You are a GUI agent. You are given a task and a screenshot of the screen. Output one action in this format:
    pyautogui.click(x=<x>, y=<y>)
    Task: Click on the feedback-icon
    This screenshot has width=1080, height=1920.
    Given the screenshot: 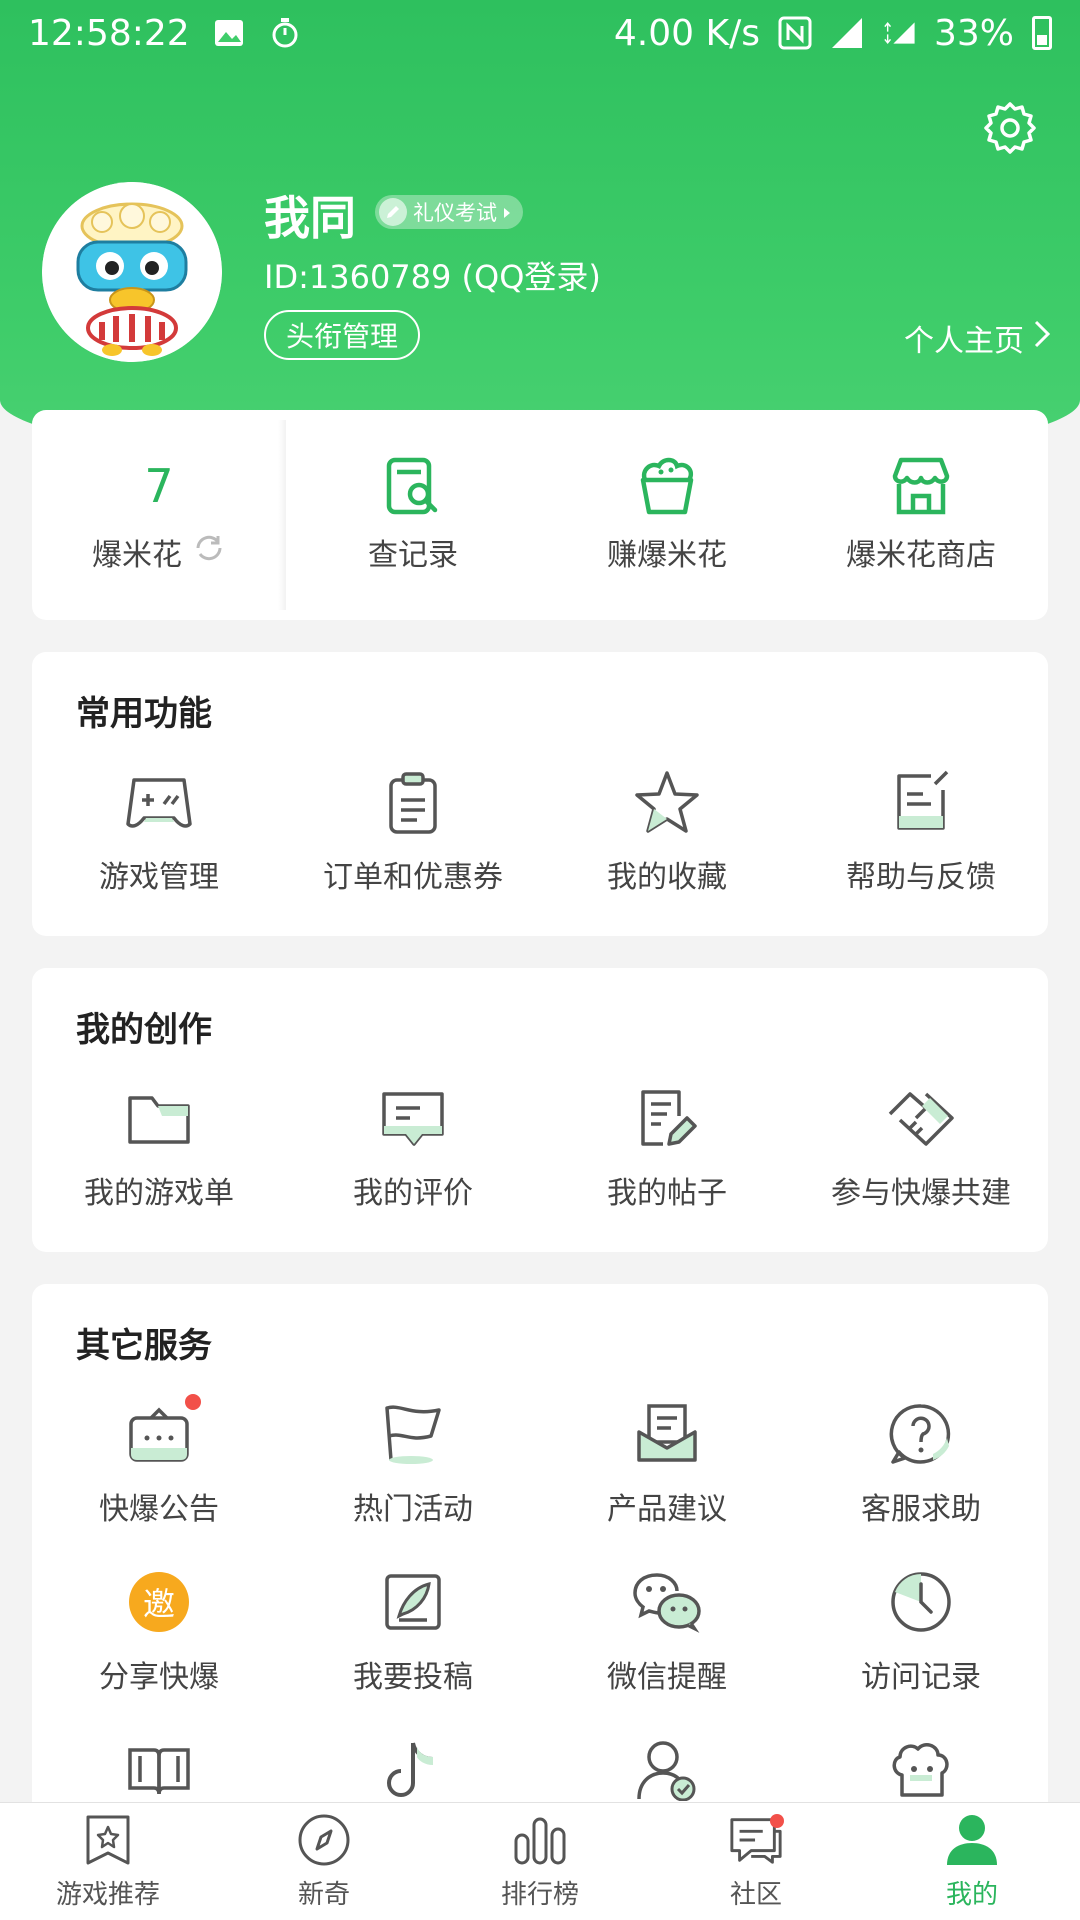 What is the action you would take?
    pyautogui.click(x=921, y=802)
    